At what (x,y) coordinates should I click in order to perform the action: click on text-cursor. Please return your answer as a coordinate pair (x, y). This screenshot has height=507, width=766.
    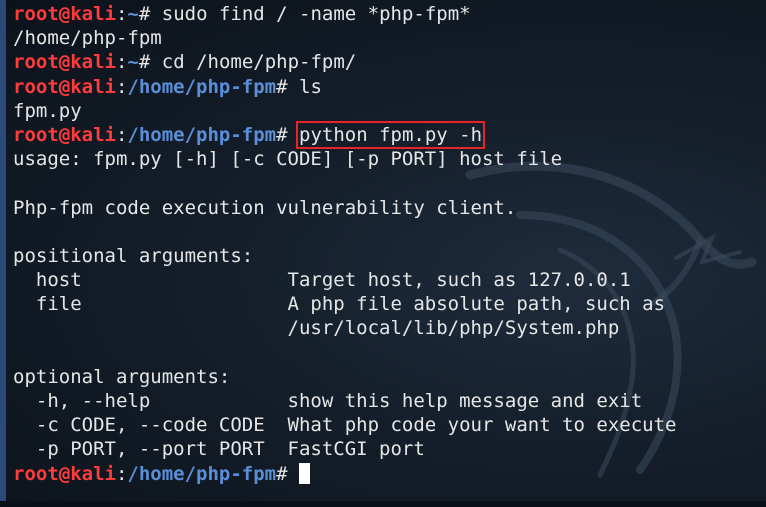
    Looking at the image, I should click on (305, 473).